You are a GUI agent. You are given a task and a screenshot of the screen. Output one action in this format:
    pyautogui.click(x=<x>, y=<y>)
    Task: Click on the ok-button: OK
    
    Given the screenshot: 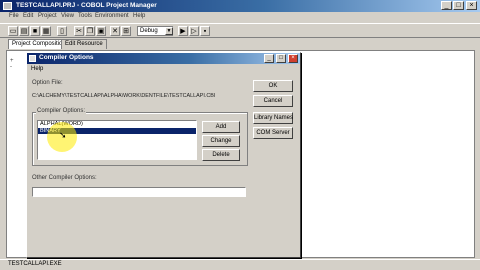 What is the action you would take?
    pyautogui.click(x=273, y=86)
    